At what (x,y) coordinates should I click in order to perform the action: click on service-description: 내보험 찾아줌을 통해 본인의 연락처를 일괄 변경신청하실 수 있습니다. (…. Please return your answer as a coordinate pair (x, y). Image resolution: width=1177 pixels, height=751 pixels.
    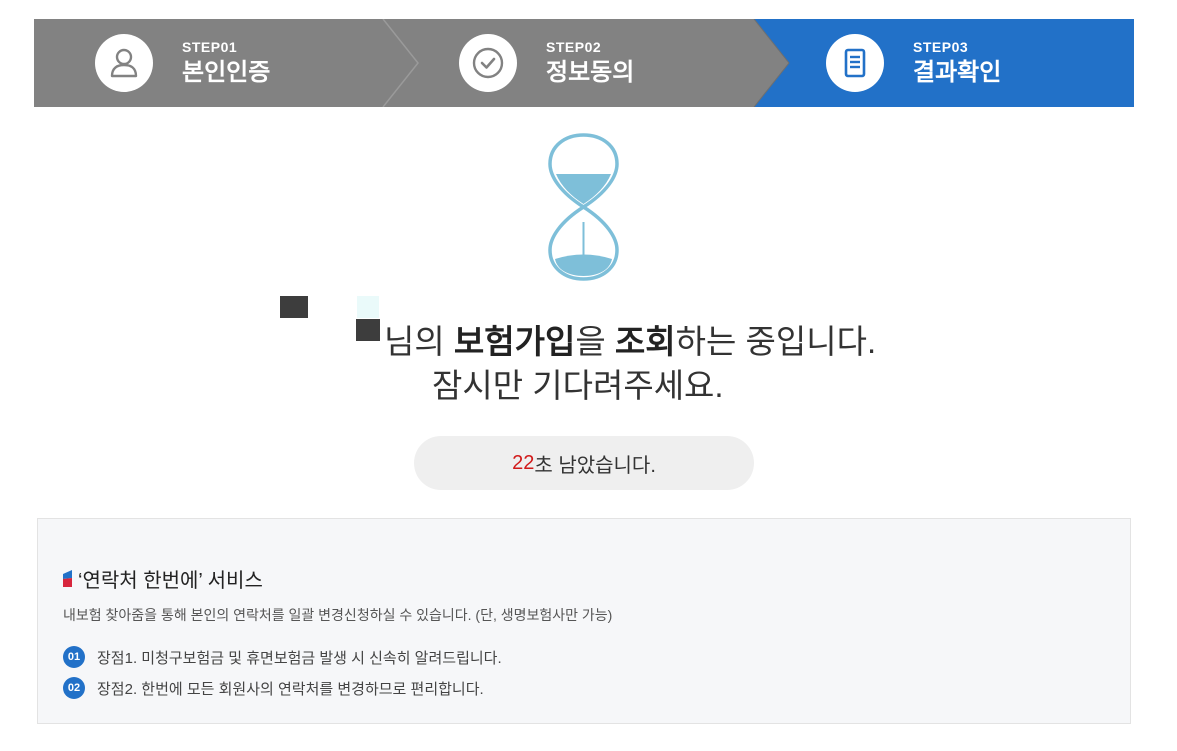
    Looking at the image, I should click on (338, 615).